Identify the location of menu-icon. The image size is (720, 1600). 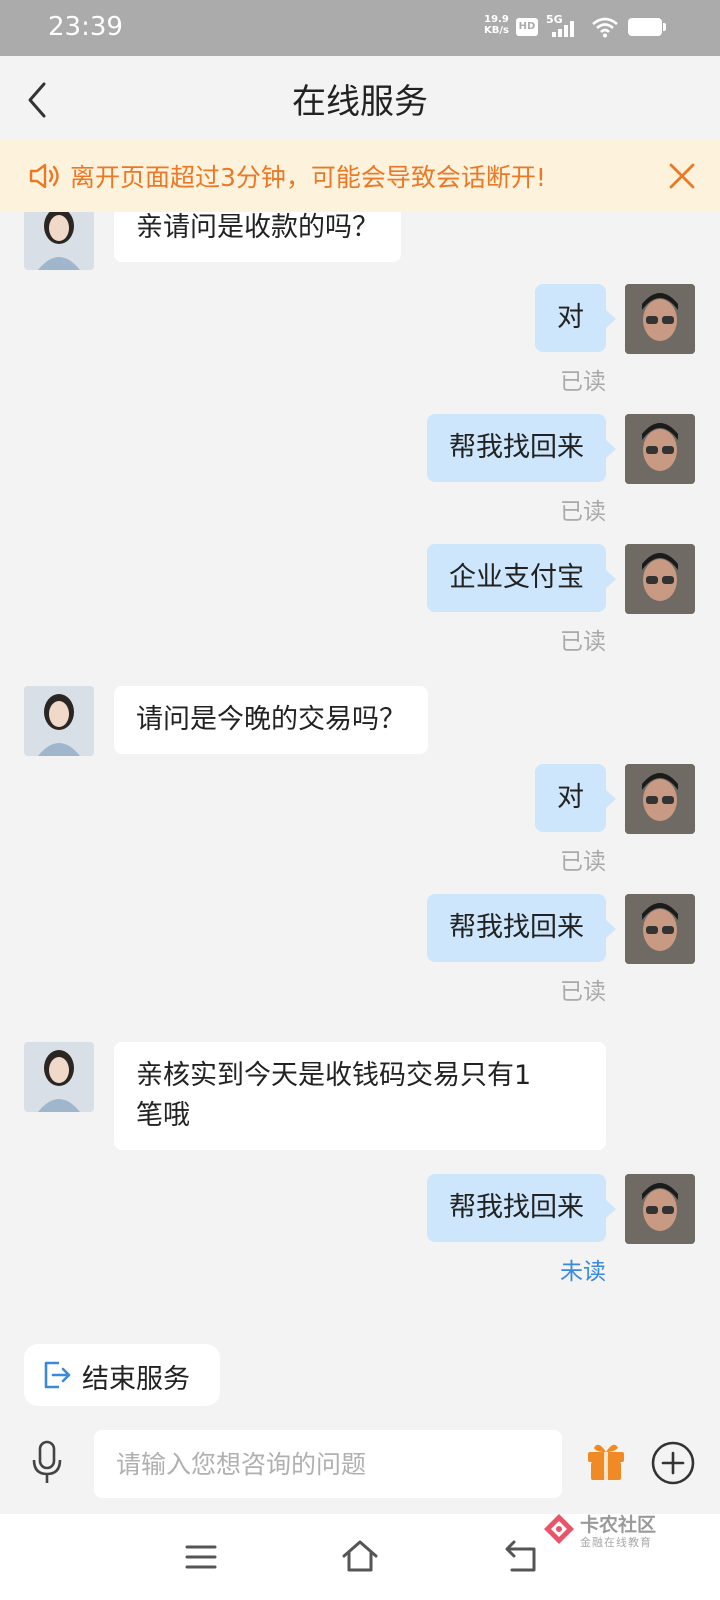
(201, 1557).